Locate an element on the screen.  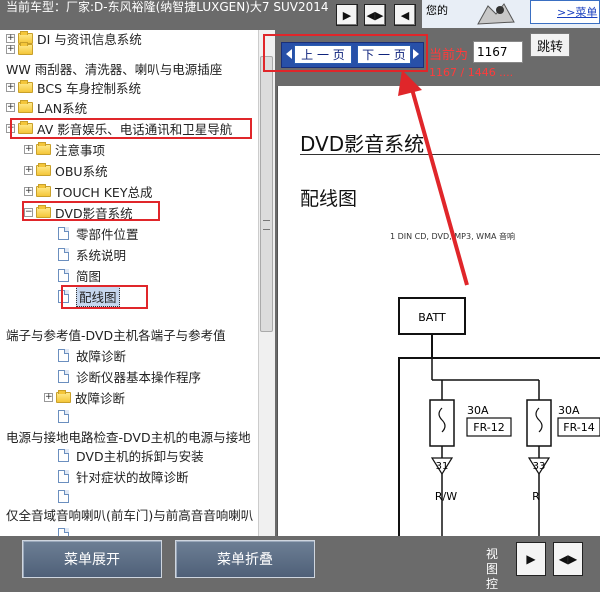
tree-leaf: 简图 is located at coordinates (79, 275).